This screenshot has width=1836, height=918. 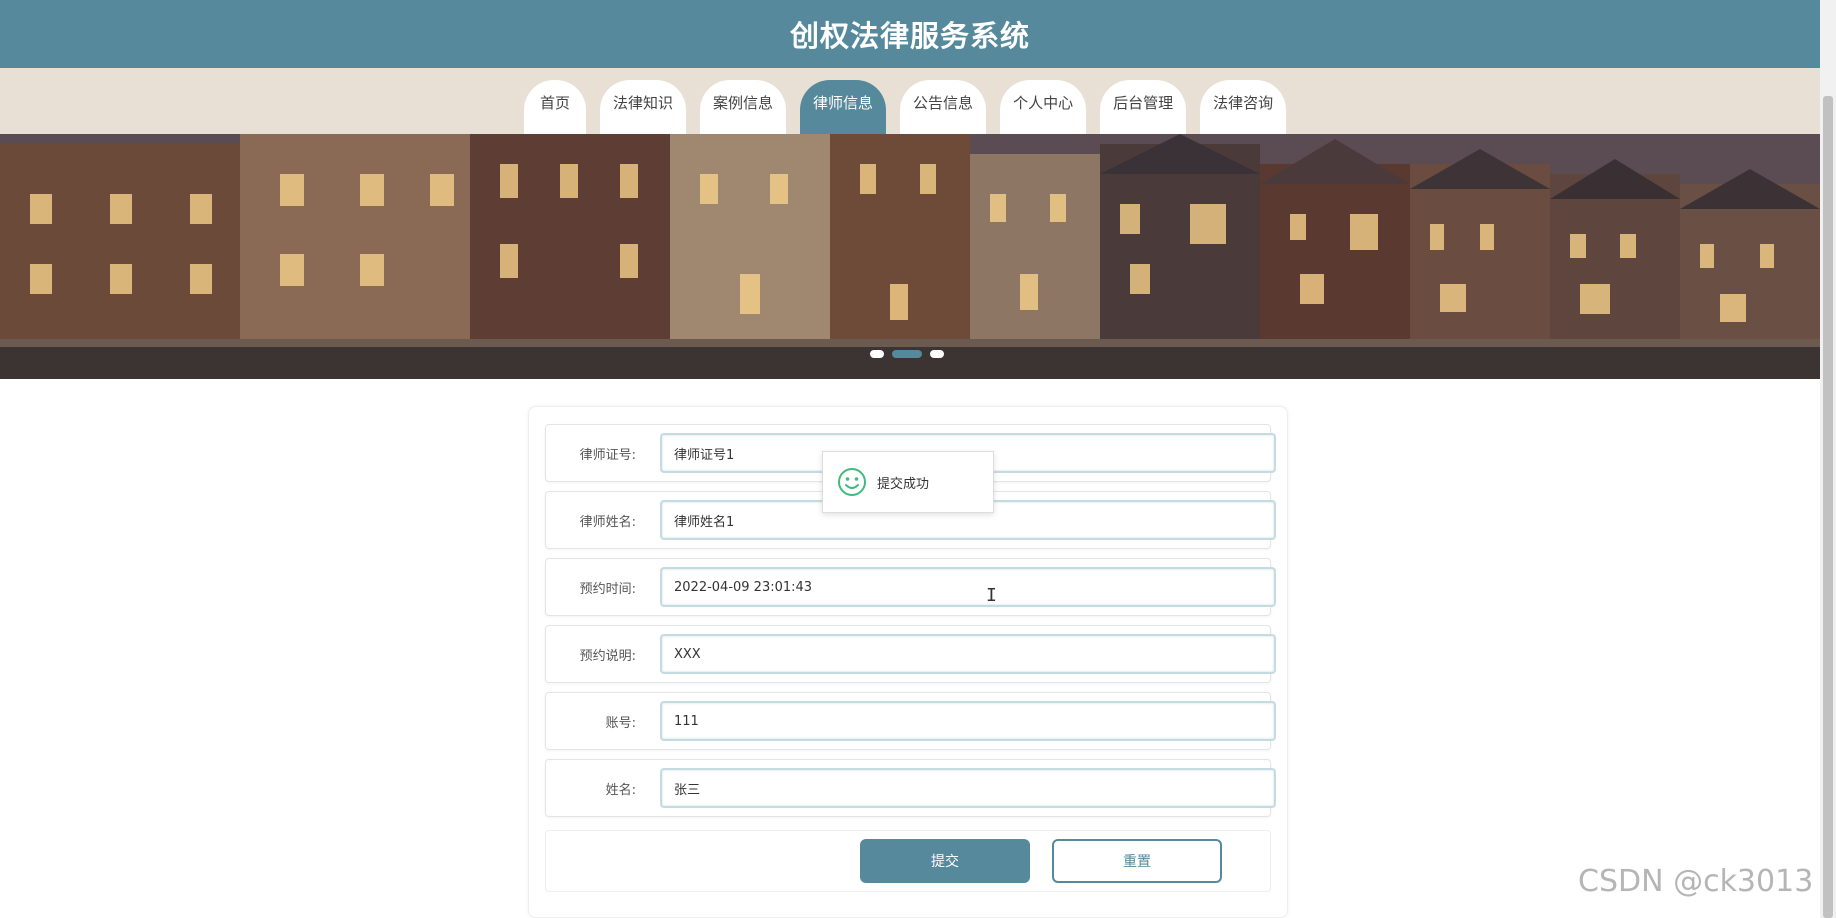 I want to click on name-label: 姓名:, so click(x=620, y=790).